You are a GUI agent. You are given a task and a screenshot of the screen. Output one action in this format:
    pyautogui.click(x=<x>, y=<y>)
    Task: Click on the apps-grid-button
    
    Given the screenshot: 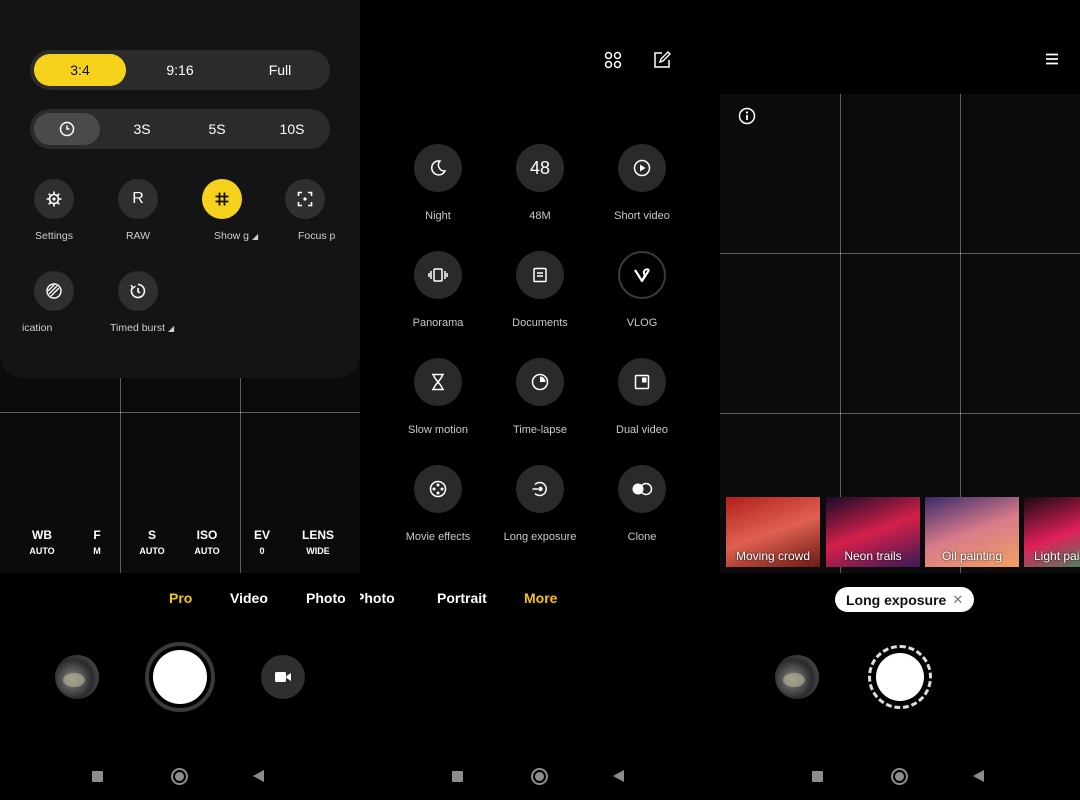 What is the action you would take?
    pyautogui.click(x=614, y=61)
    